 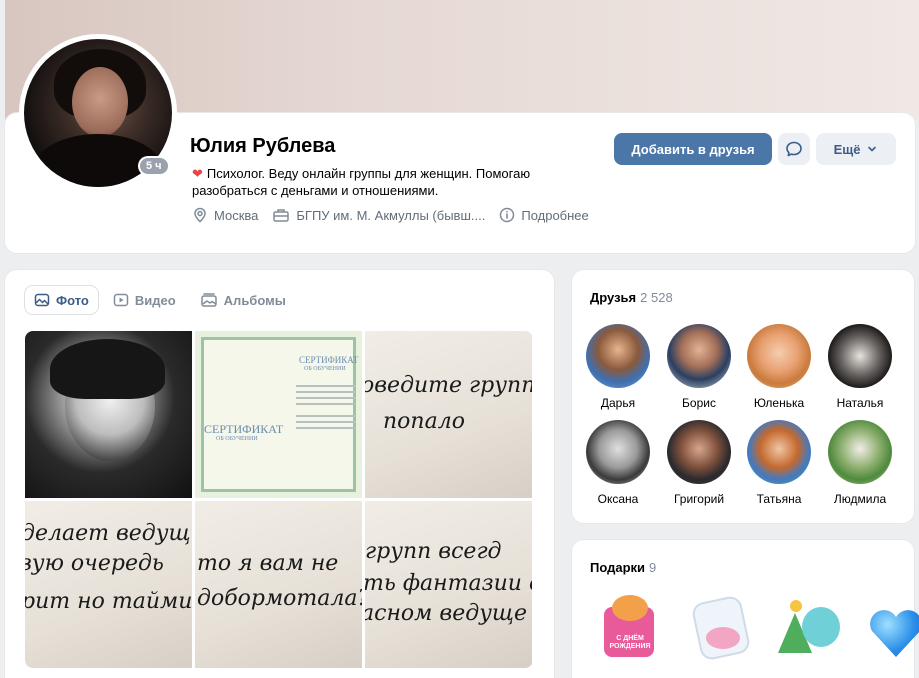 What do you see at coordinates (872, 149) in the screenshot?
I see `chevron-down-icon` at bounding box center [872, 149].